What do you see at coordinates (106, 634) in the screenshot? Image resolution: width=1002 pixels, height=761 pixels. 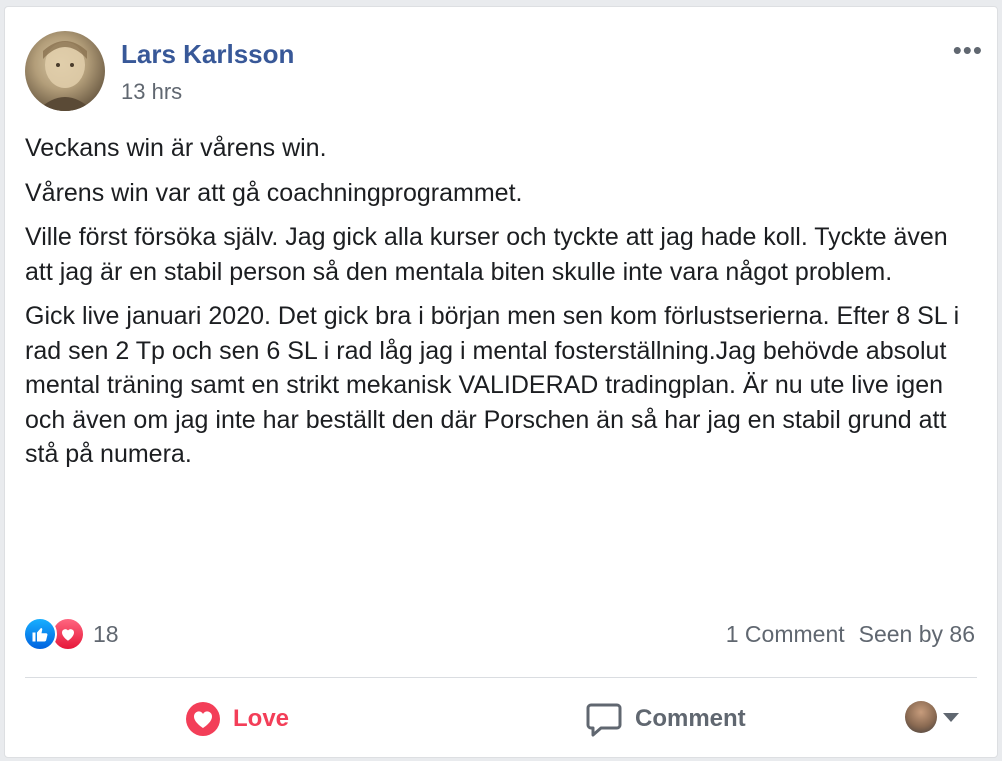 I see `reaction-count: 18` at bounding box center [106, 634].